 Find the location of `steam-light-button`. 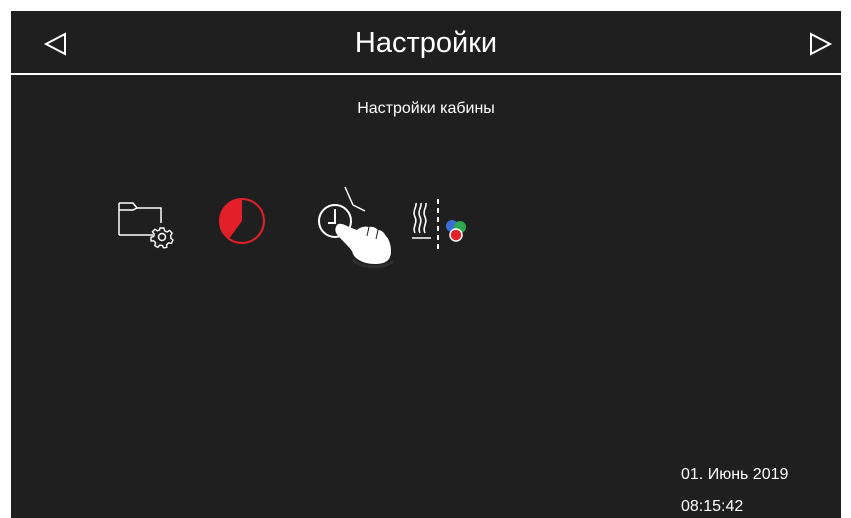

steam-light-button is located at coordinates (440, 225).